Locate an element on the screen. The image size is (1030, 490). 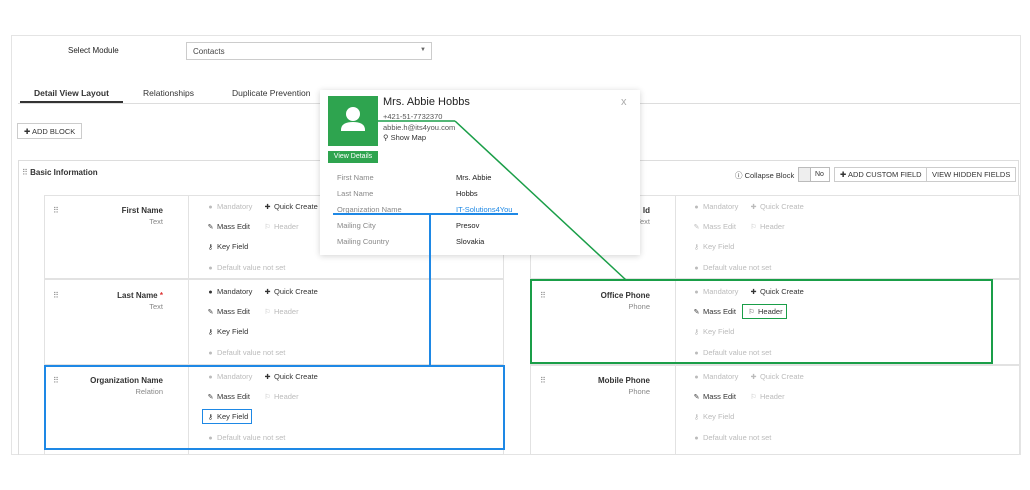
phone-connector-line is located at coordinates (502, 200).